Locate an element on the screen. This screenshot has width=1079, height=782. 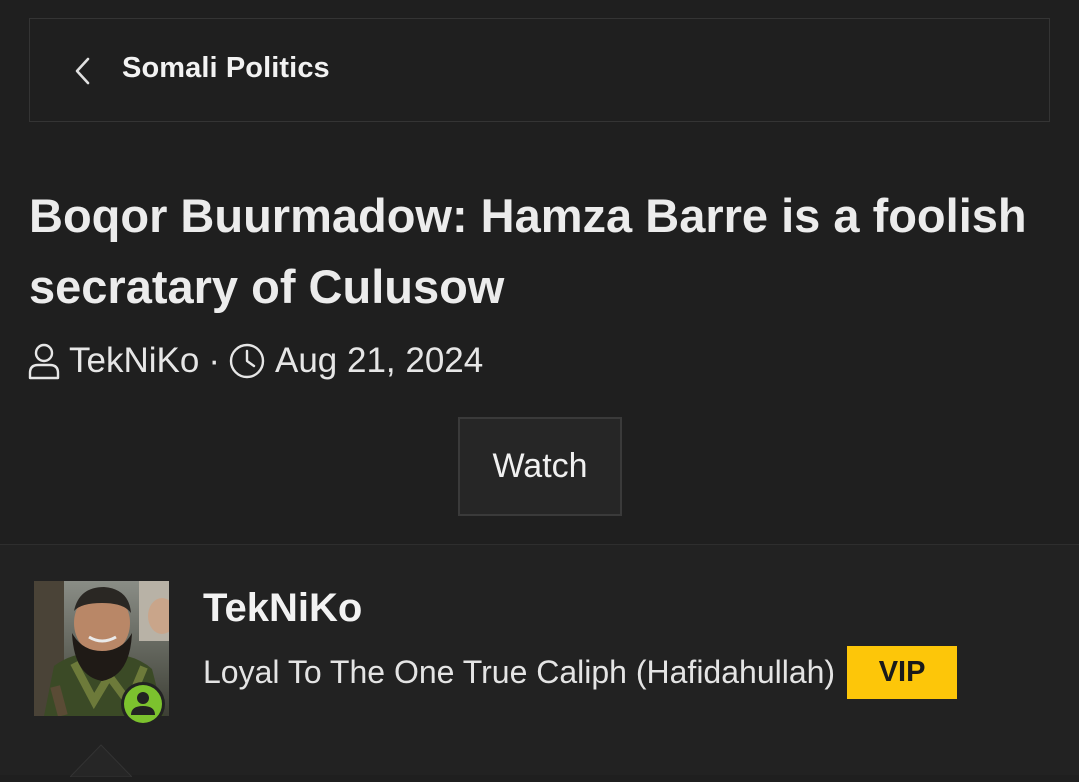
chevron-left-icon is located at coordinates (84, 71).